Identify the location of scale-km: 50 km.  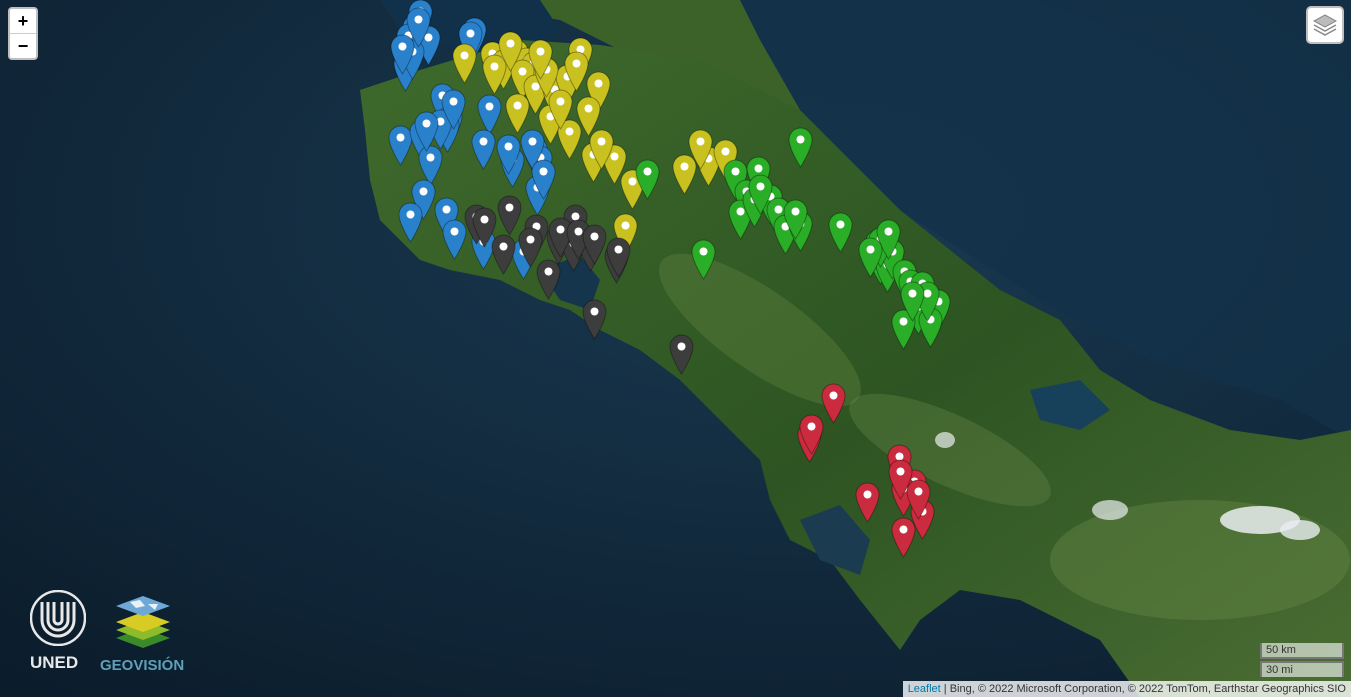
(1302, 651).